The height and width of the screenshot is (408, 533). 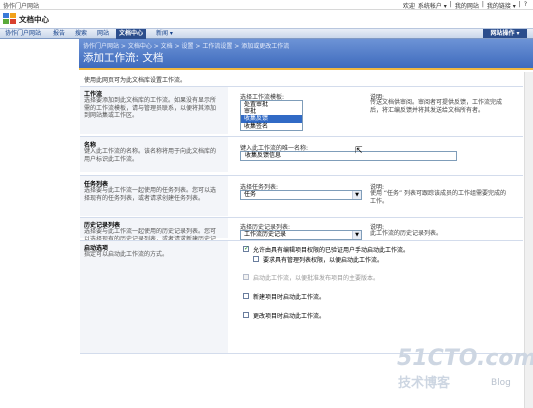 What do you see at coordinates (9, 18) in the screenshot?
I see `site-logo-icon` at bounding box center [9, 18].